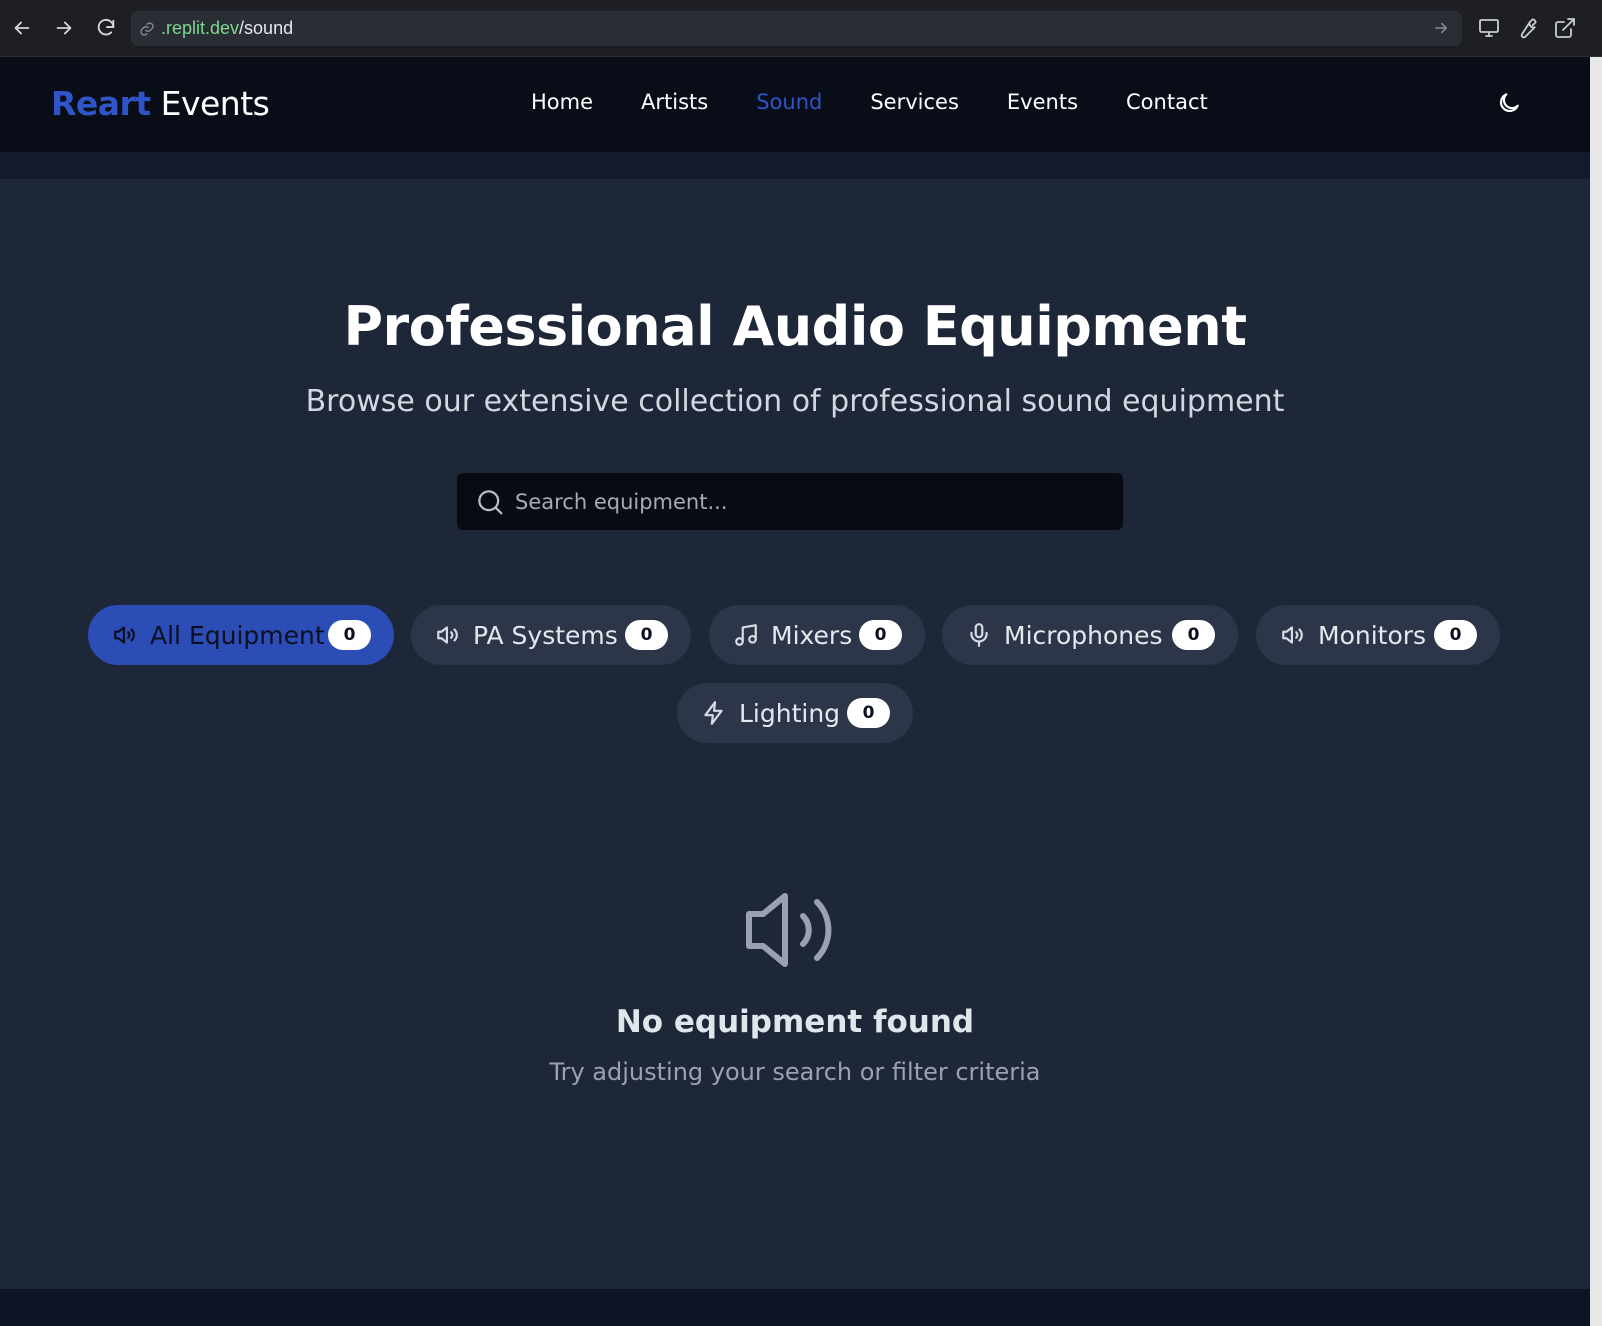 The image size is (1602, 1326). Describe the element at coordinates (979, 635) in the screenshot. I see `microphone-icon` at that location.